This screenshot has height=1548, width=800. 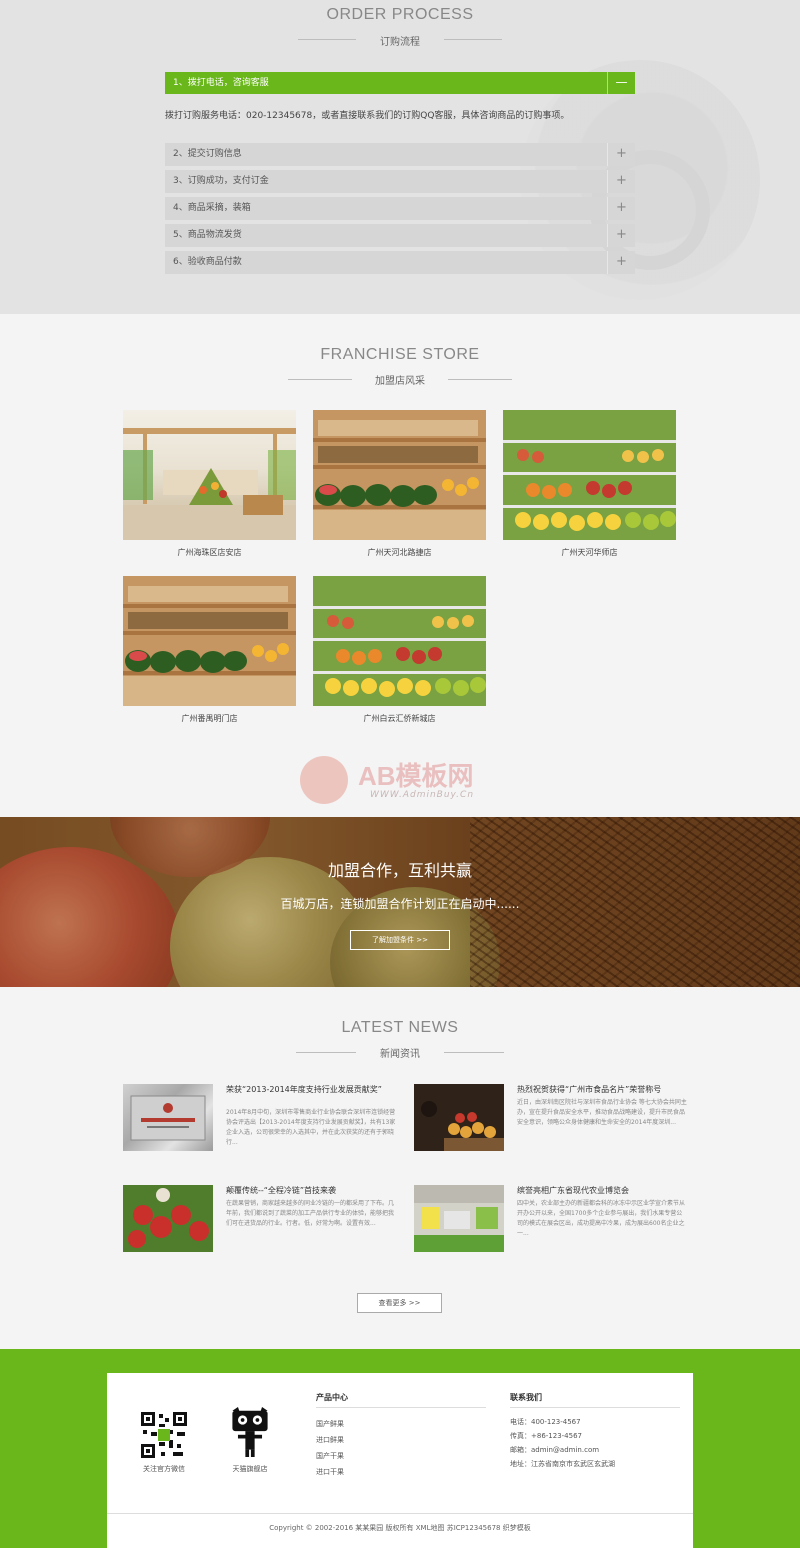 I want to click on footer-product-link: 进口鲜果, so click(x=330, y=1440).